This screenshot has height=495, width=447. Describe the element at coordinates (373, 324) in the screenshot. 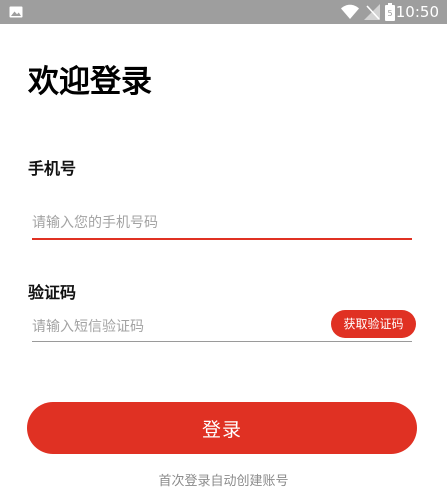

I see `get-code-button: 获取验证码` at that location.